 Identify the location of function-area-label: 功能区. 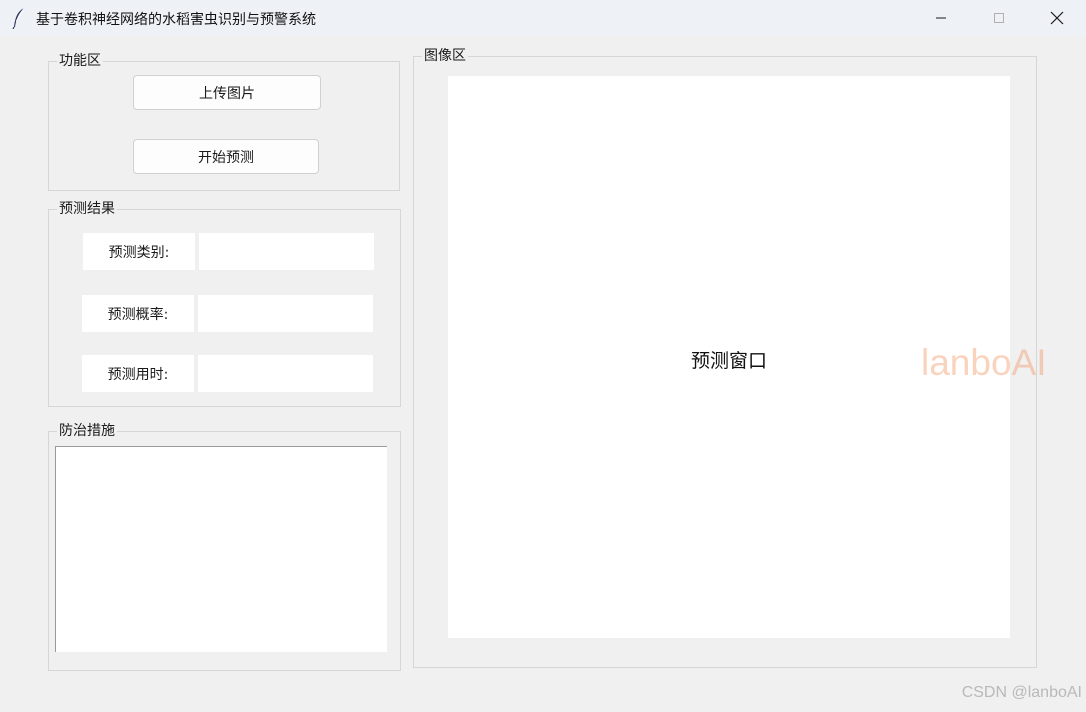
(80, 61).